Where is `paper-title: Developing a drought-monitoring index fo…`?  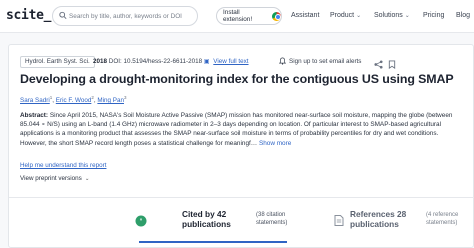 paper-title: Developing a drought-monitoring index fo… is located at coordinates (237, 79).